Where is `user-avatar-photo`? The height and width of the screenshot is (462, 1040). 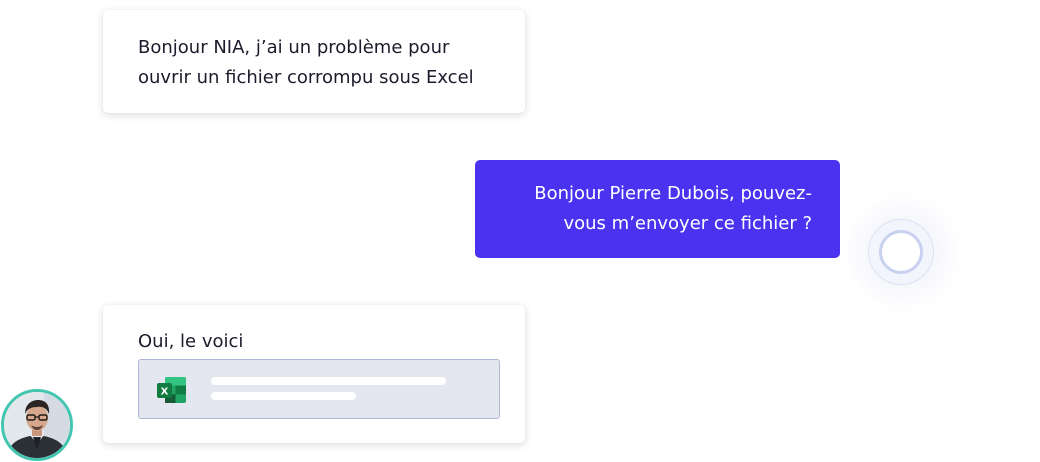
user-avatar-photo is located at coordinates (37, 425).